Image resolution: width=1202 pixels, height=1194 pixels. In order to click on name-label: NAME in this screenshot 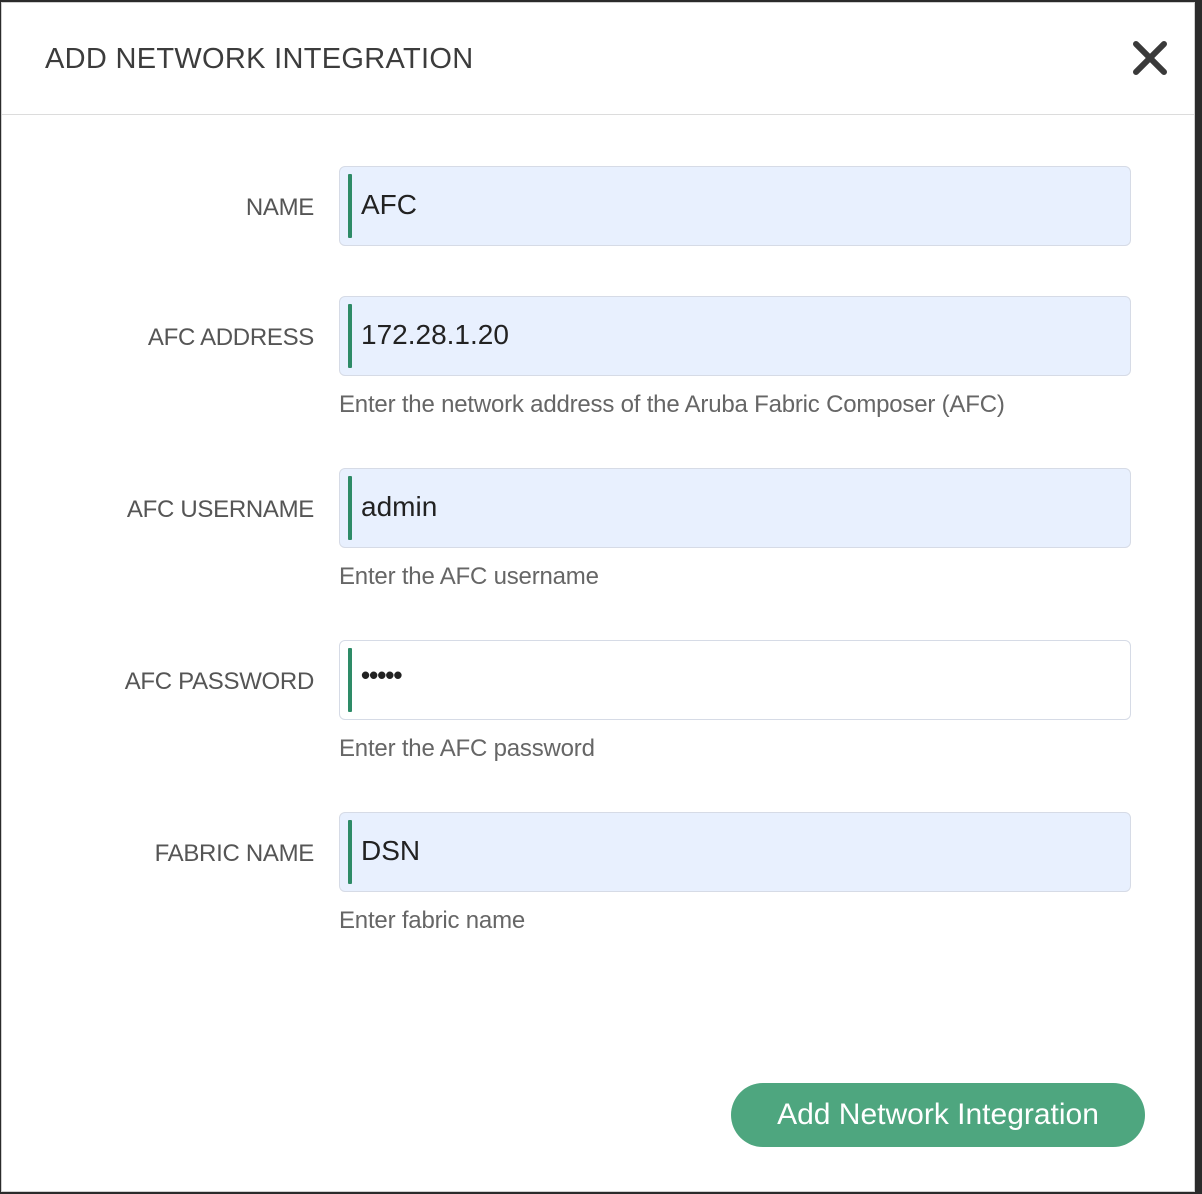, I will do `click(279, 207)`.